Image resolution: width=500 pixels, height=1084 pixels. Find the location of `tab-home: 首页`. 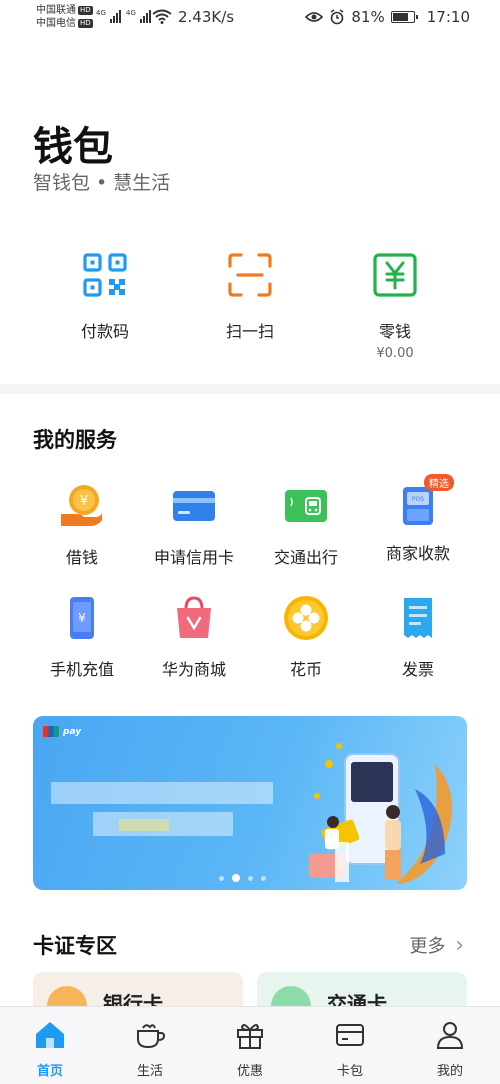

tab-home: 首页 is located at coordinates (50, 1045).